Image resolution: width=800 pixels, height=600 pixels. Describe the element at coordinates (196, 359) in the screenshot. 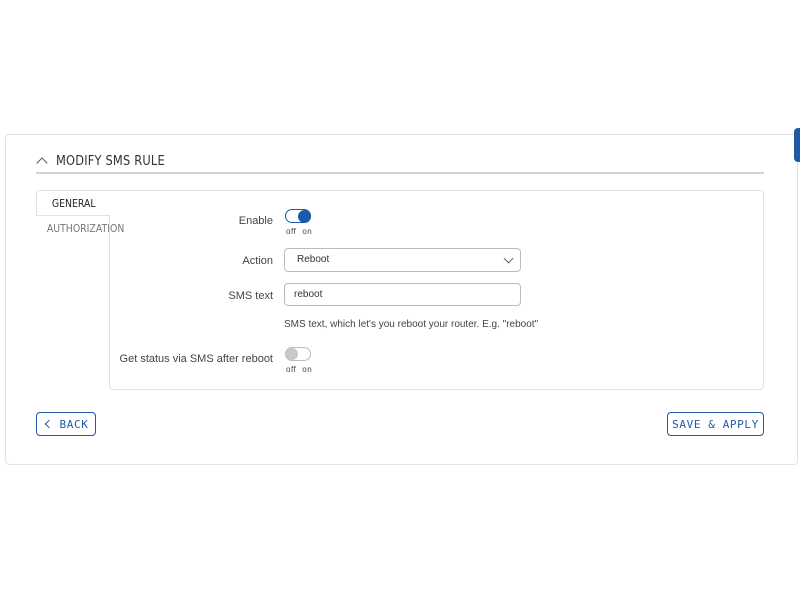

I see `get-status-label: Get status via SMS after reboot` at that location.